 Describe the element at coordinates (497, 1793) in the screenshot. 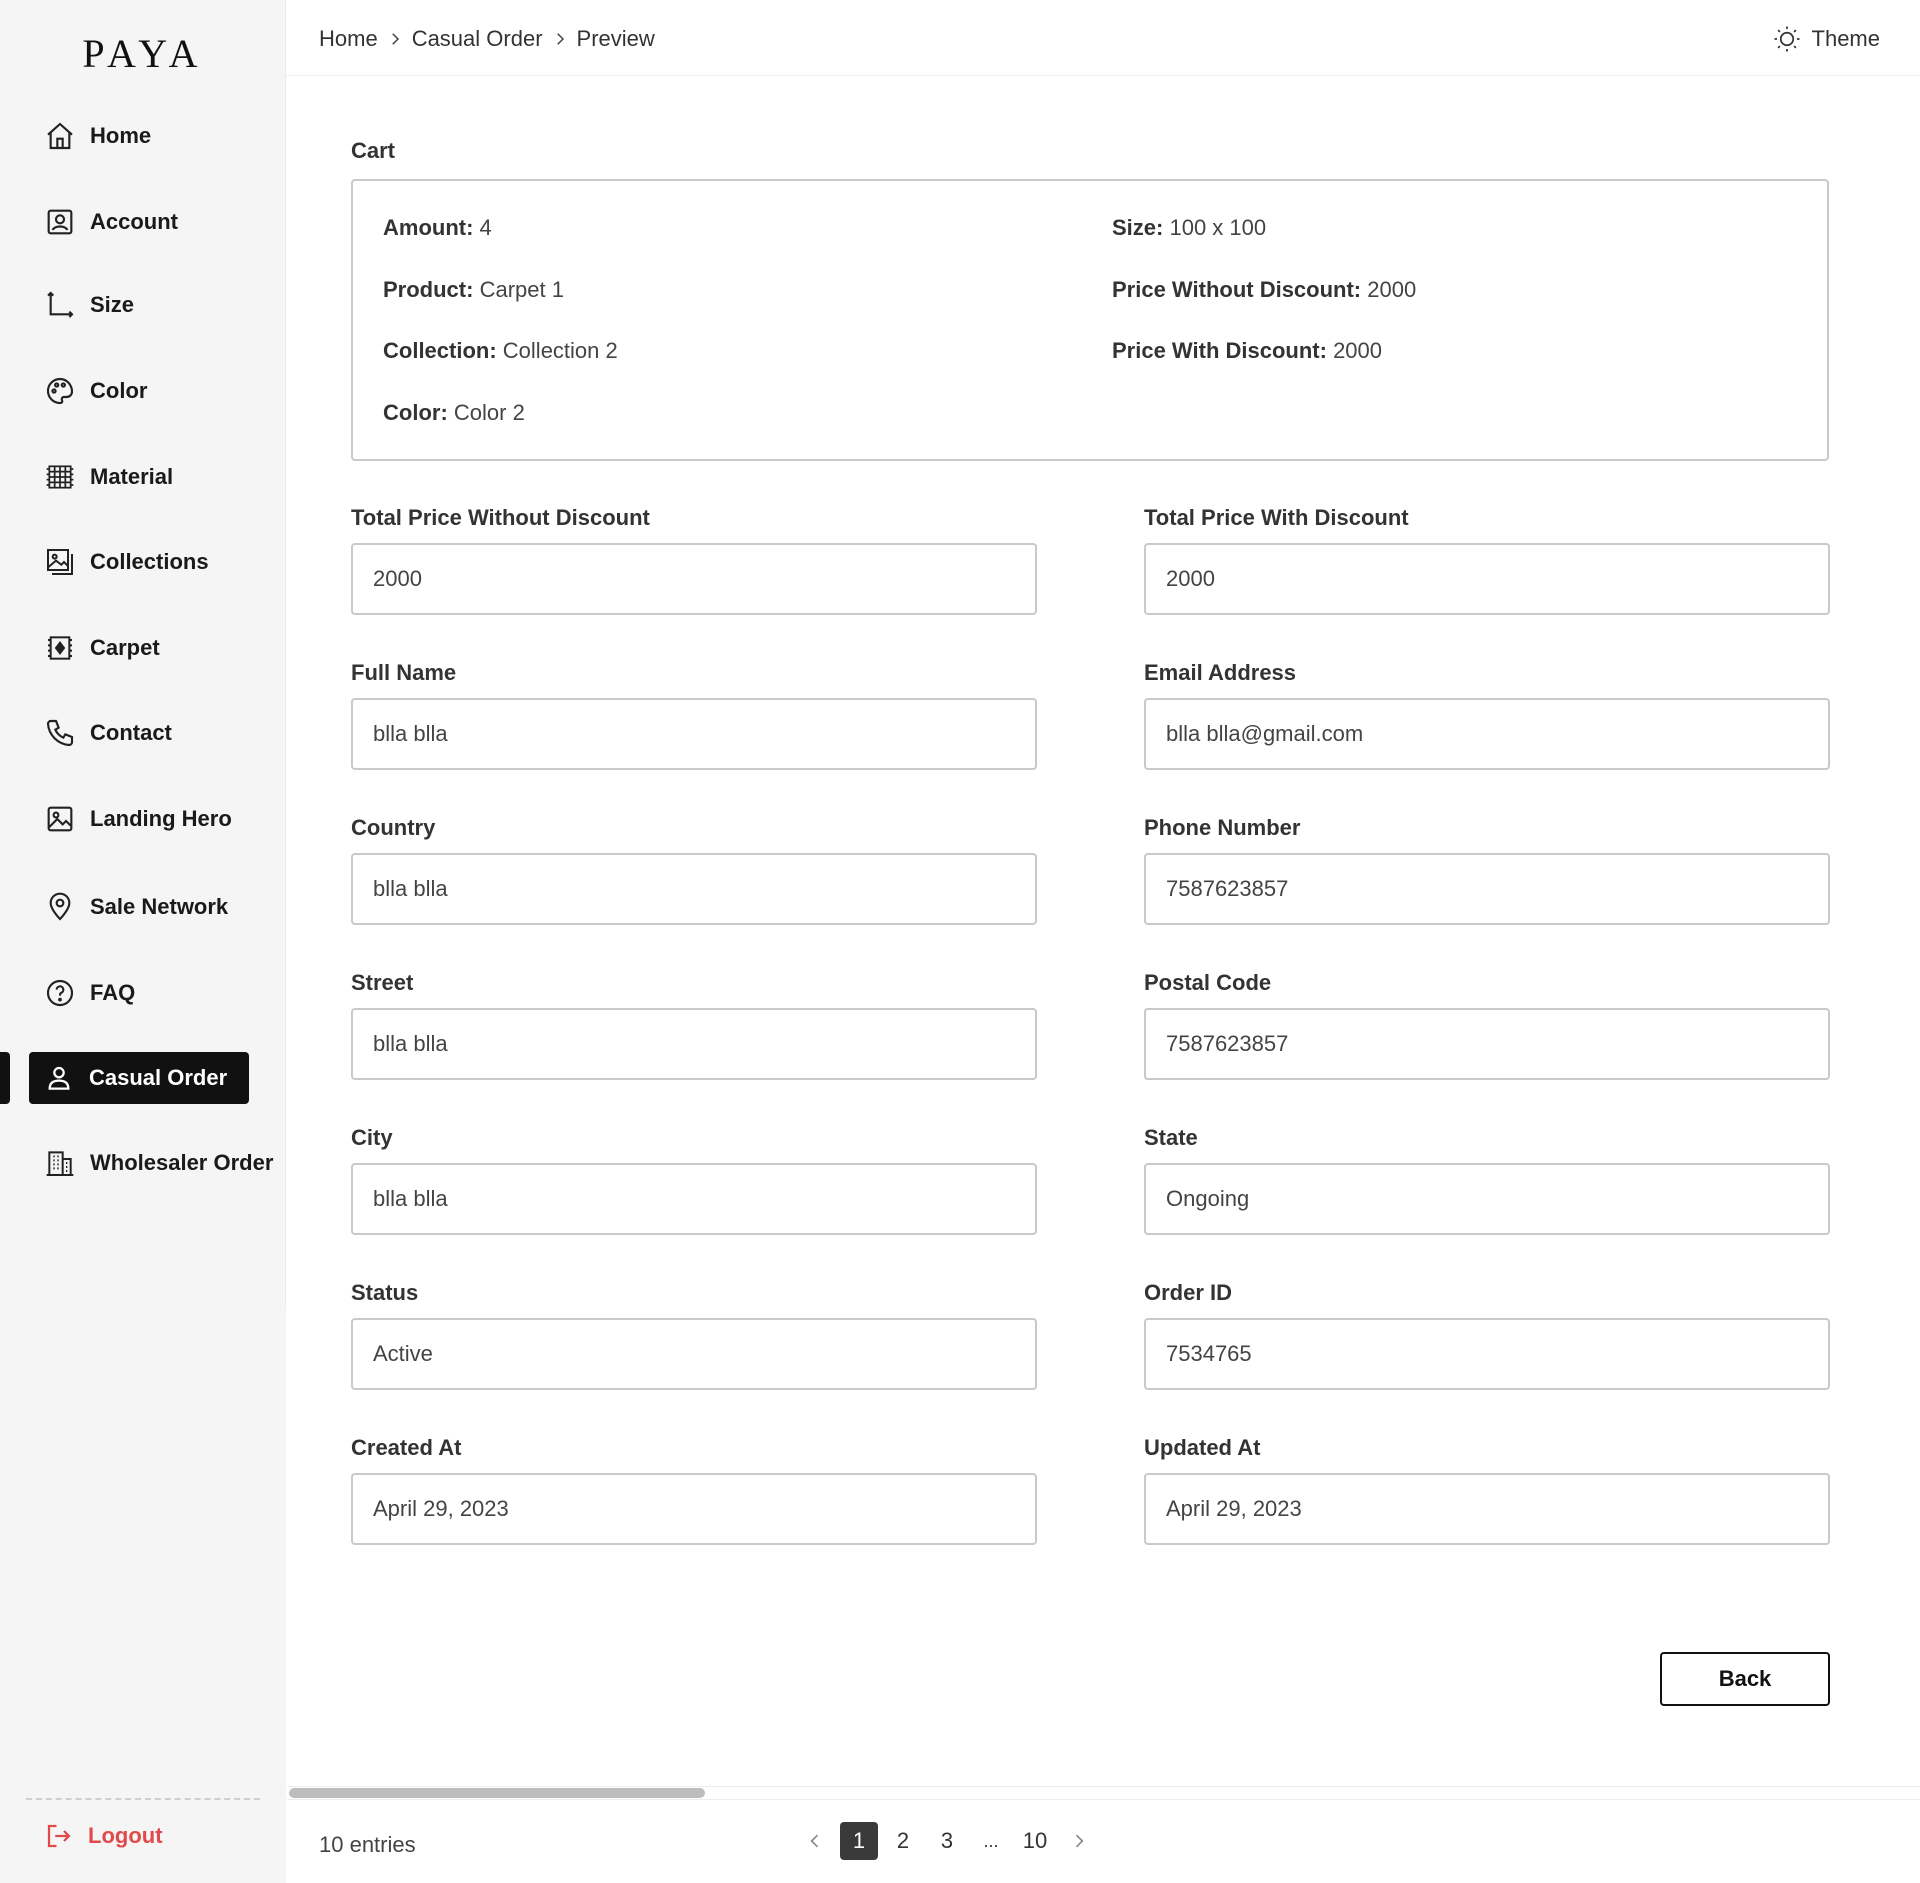

I see `horizontal-scrollbar-thumb` at that location.